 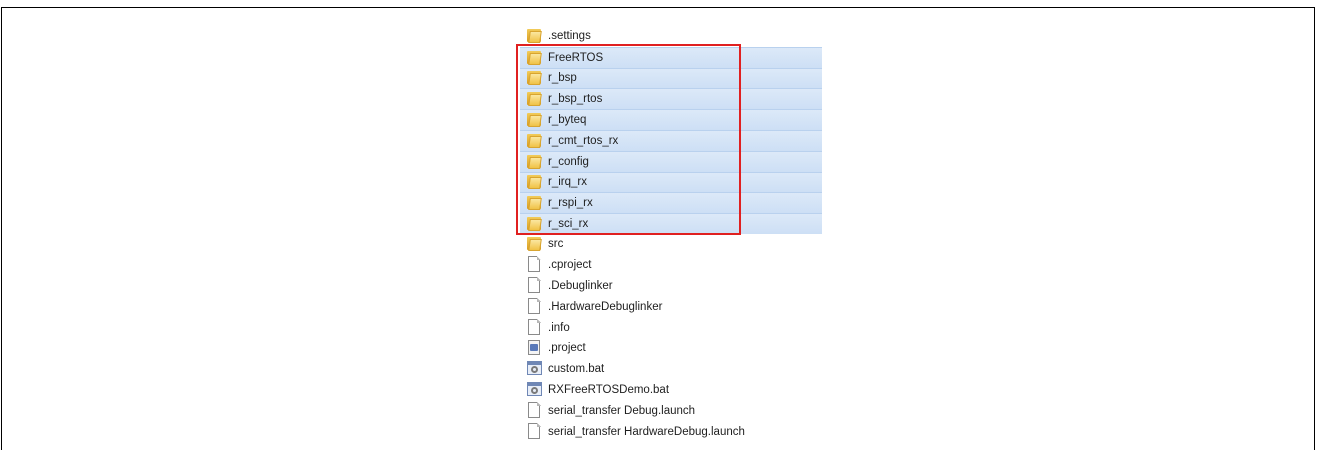 I want to click on item-label: .HardwareDebuglinker, so click(x=605, y=306).